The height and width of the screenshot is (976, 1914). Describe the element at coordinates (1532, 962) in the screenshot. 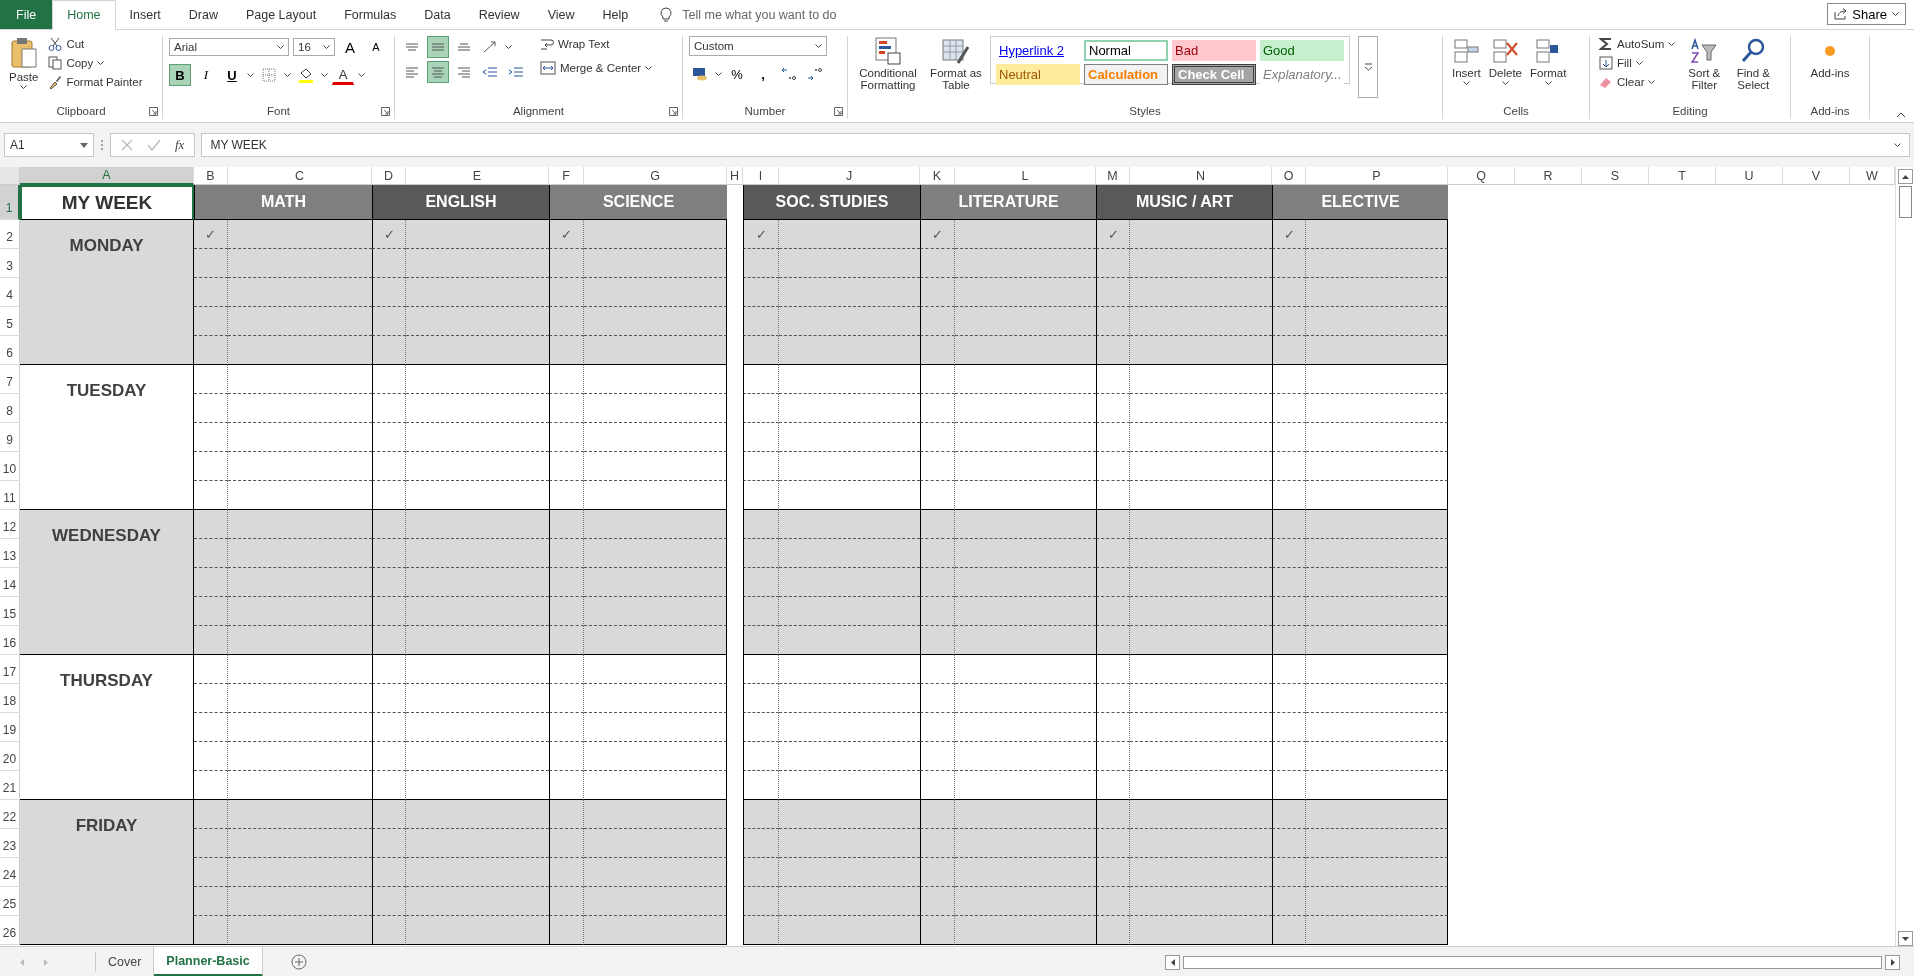

I see `horizontal-scrollbar` at that location.